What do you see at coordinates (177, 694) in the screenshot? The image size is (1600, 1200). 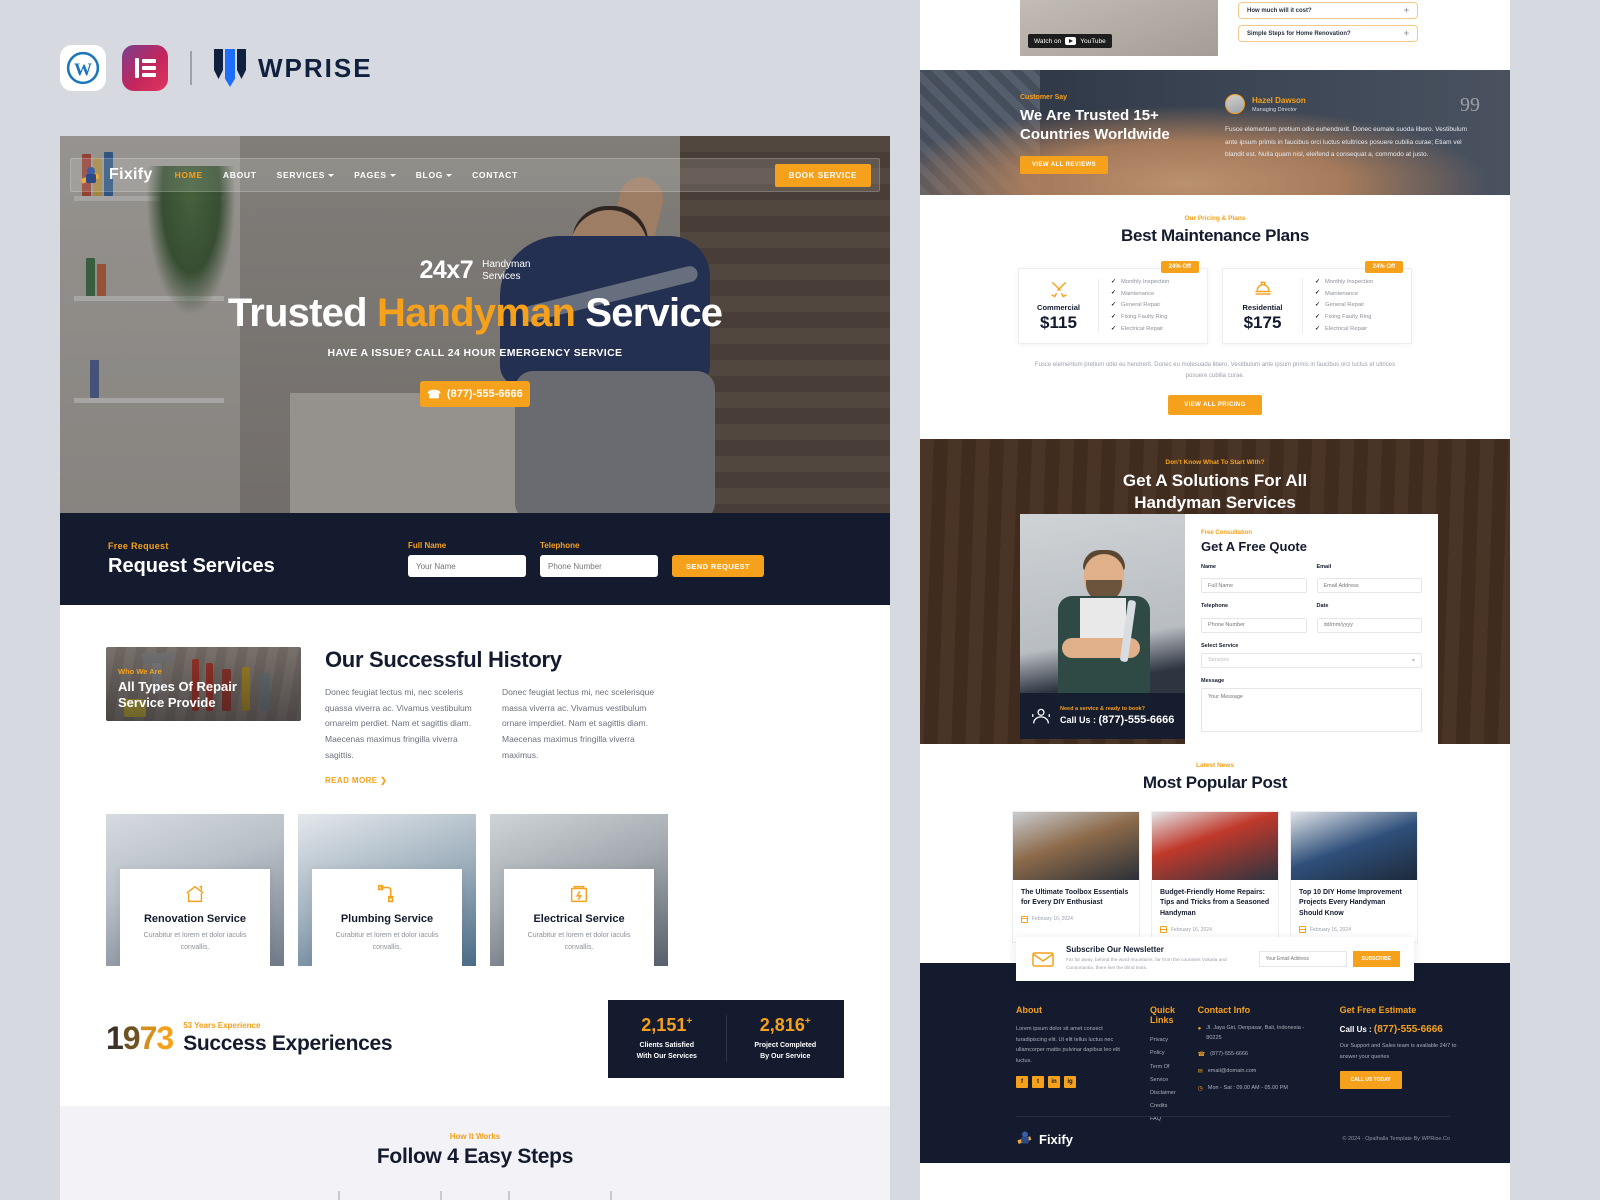 I see `who-we-are-title: All Types Of Repair Service Provide` at bounding box center [177, 694].